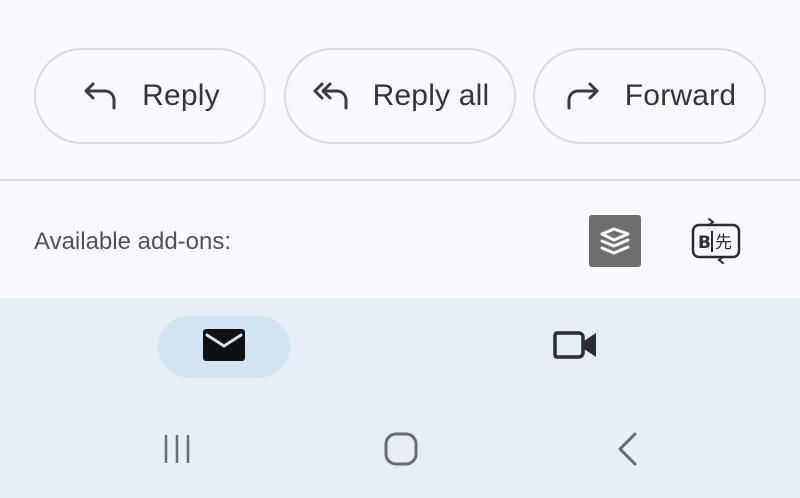 Image resolution: width=800 pixels, height=498 pixels. What do you see at coordinates (583, 96) in the screenshot?
I see `forward-icon` at bounding box center [583, 96].